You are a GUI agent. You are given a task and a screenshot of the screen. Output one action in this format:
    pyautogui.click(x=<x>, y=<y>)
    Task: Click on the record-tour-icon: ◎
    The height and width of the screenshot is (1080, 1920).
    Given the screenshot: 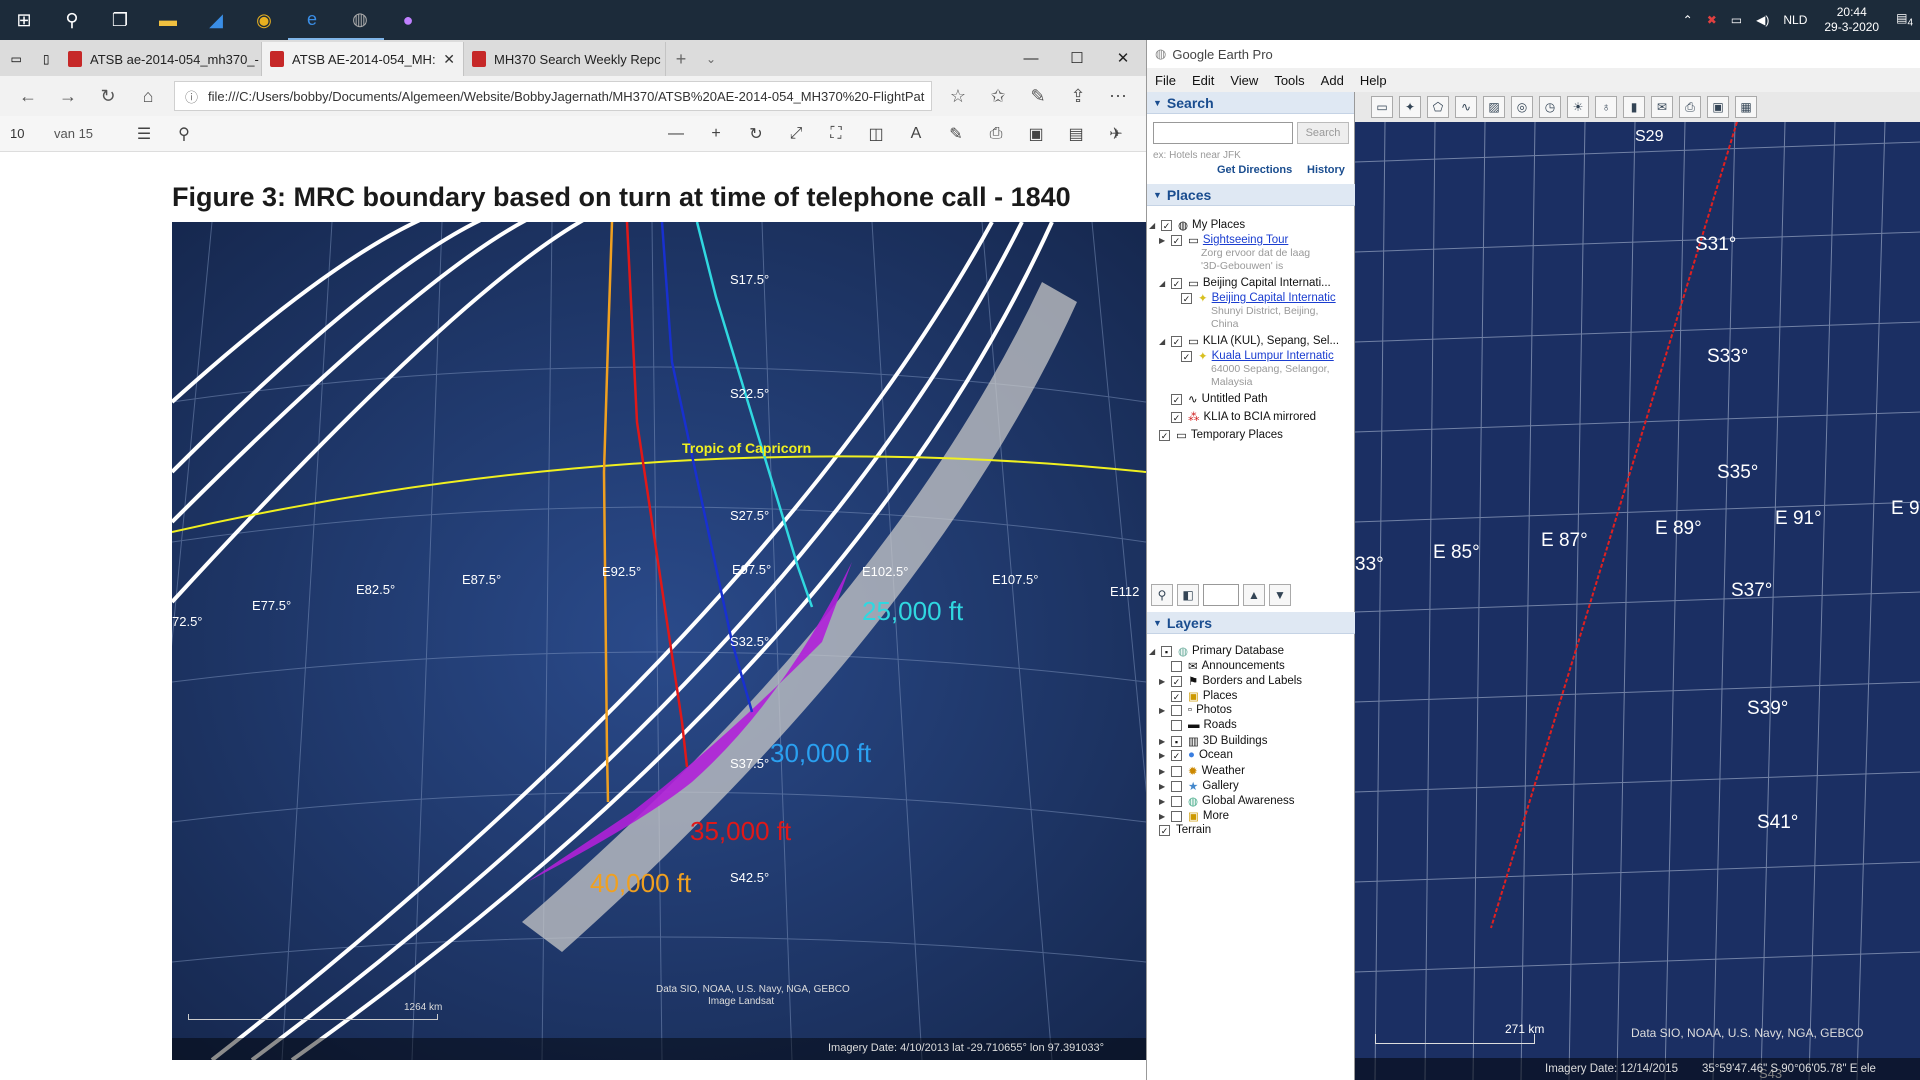 What is the action you would take?
    pyautogui.click(x=1522, y=107)
    